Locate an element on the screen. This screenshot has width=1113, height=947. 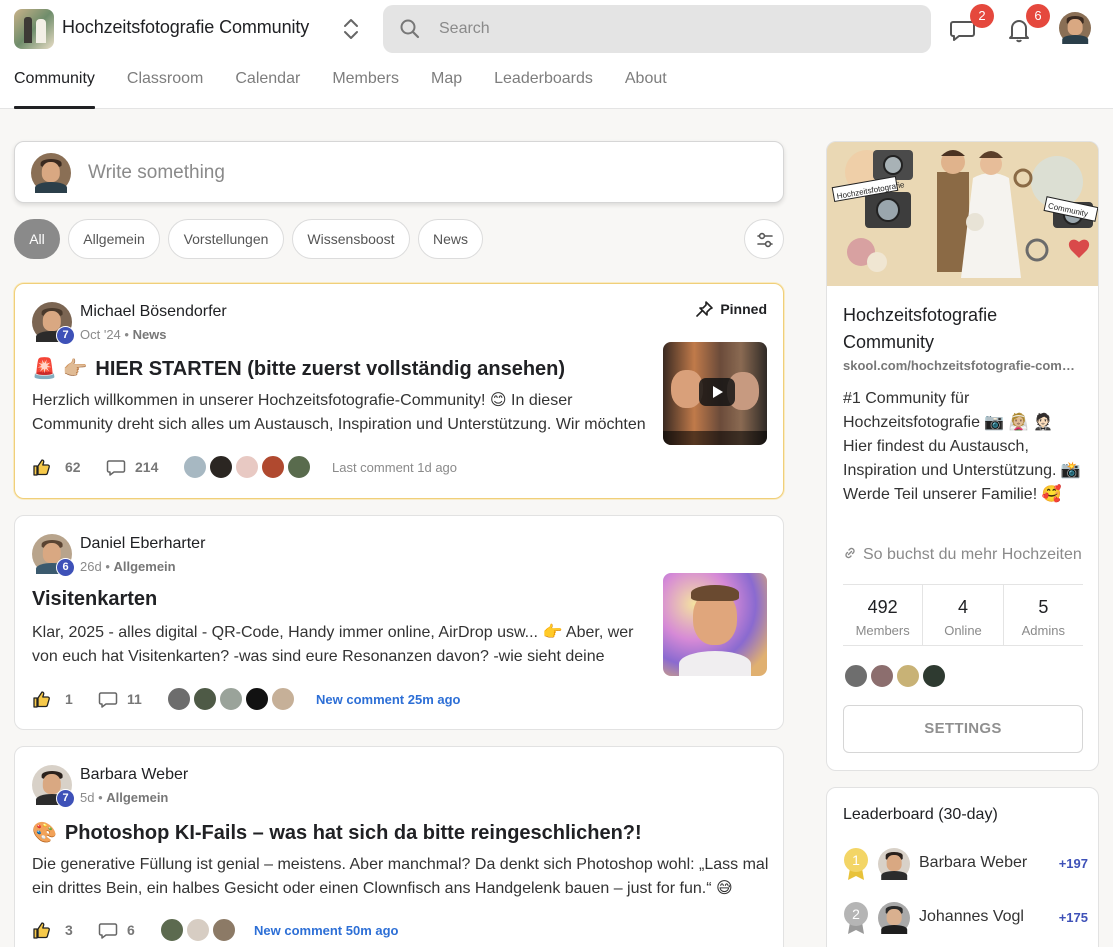
tab-classroom: Classroom is located at coordinates (165, 89).